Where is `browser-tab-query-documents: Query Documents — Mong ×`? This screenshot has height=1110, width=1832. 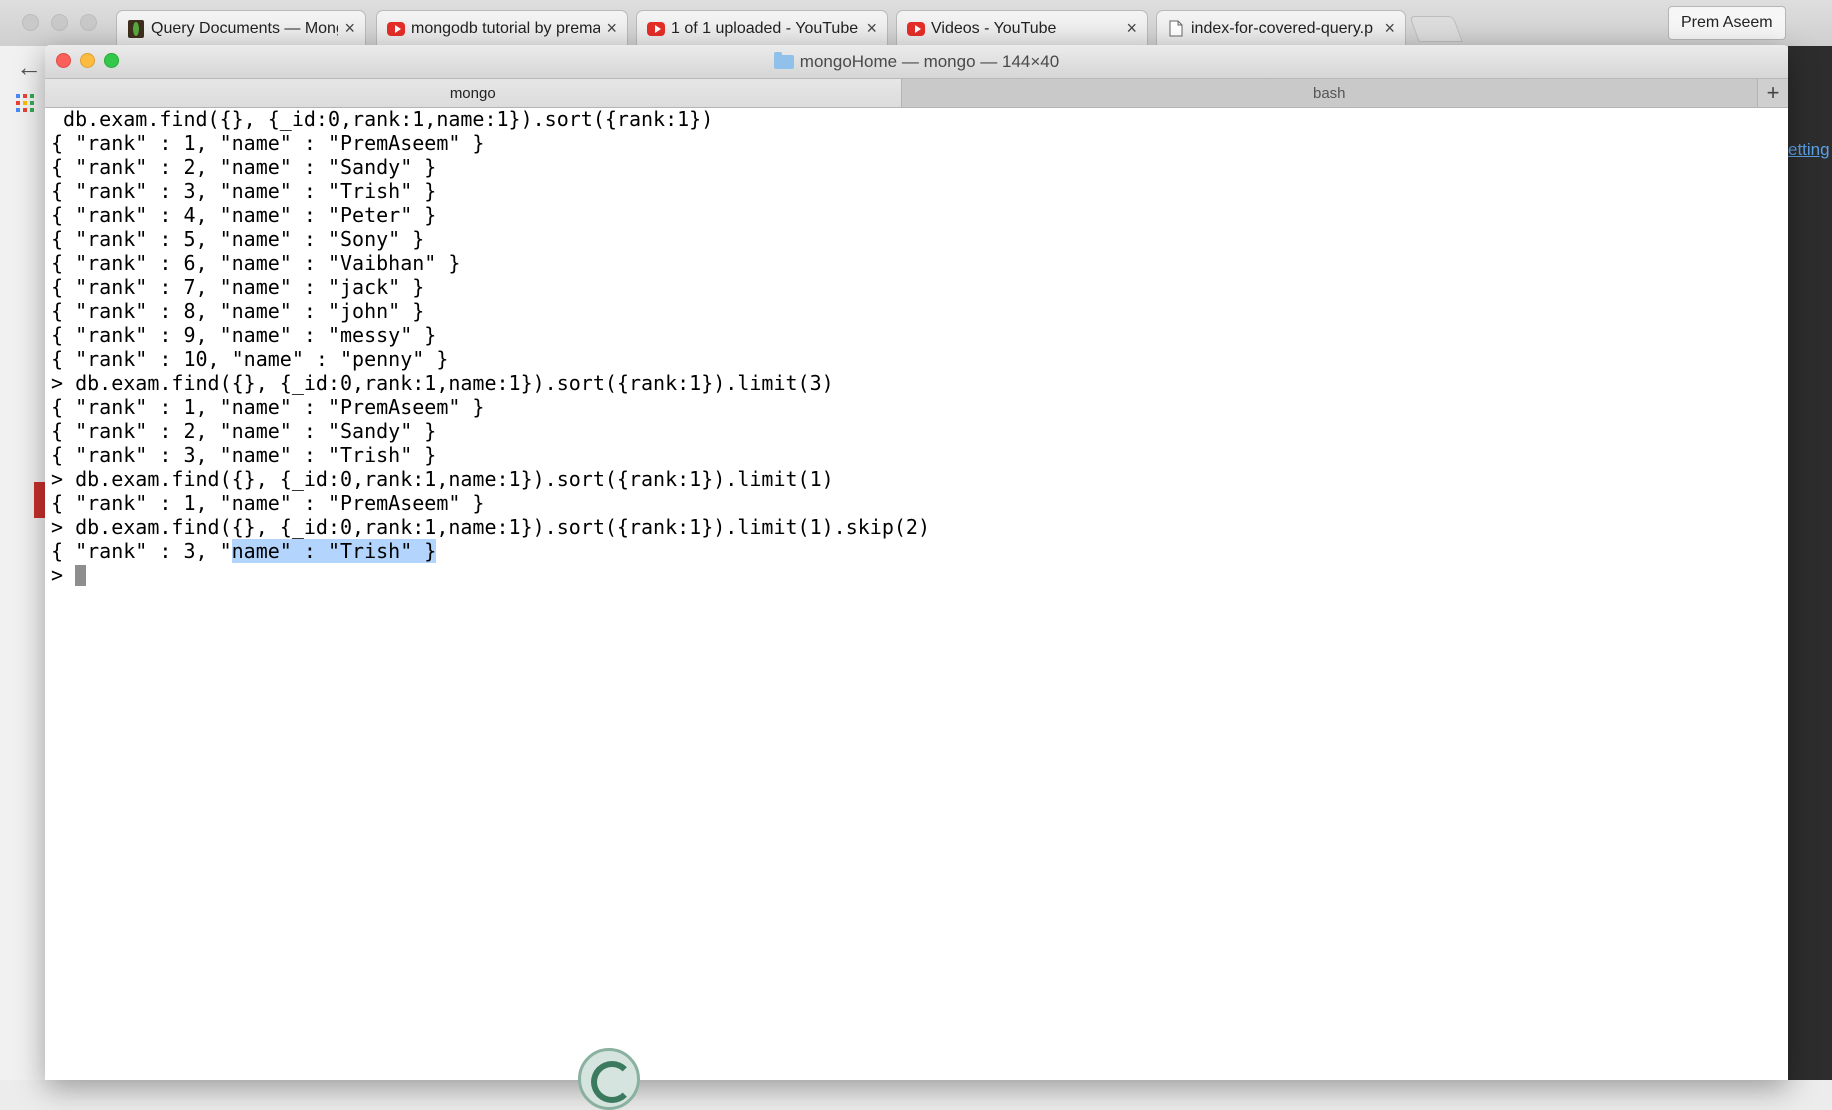 browser-tab-query-documents: Query Documents — Mong × is located at coordinates (241, 28).